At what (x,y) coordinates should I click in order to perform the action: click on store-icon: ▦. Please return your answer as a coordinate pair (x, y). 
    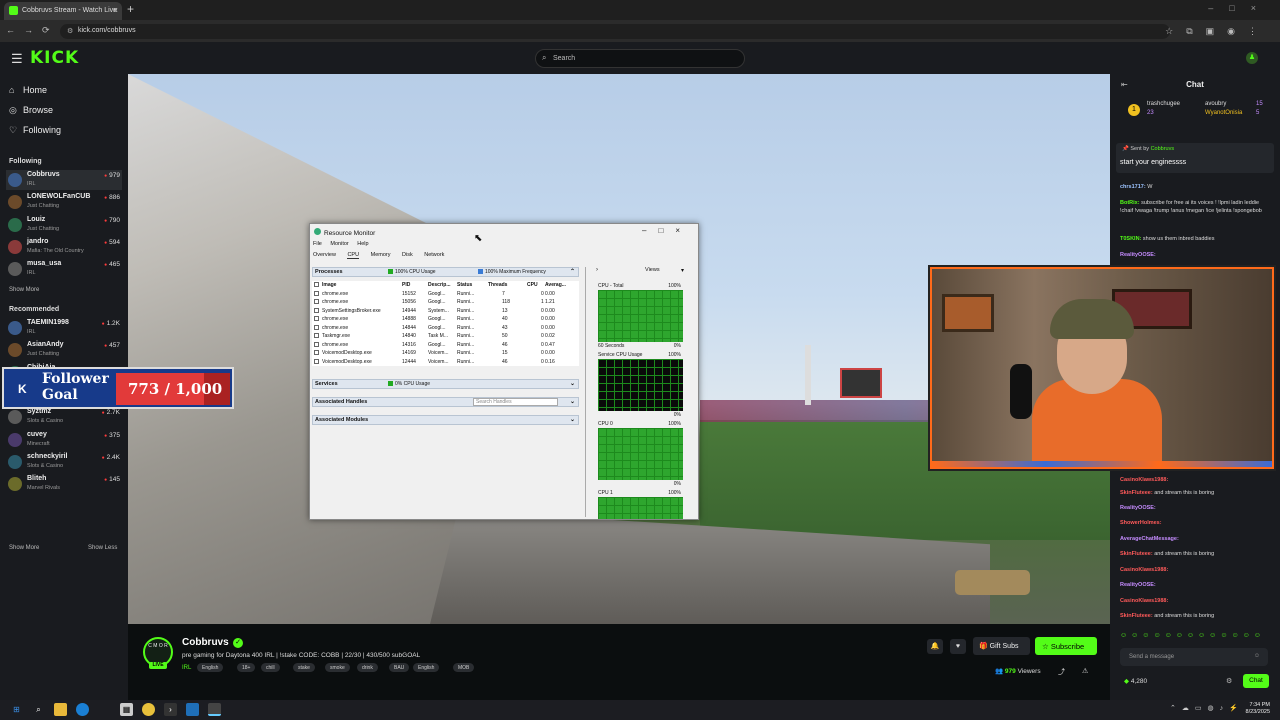
    Looking at the image, I should click on (126, 709).